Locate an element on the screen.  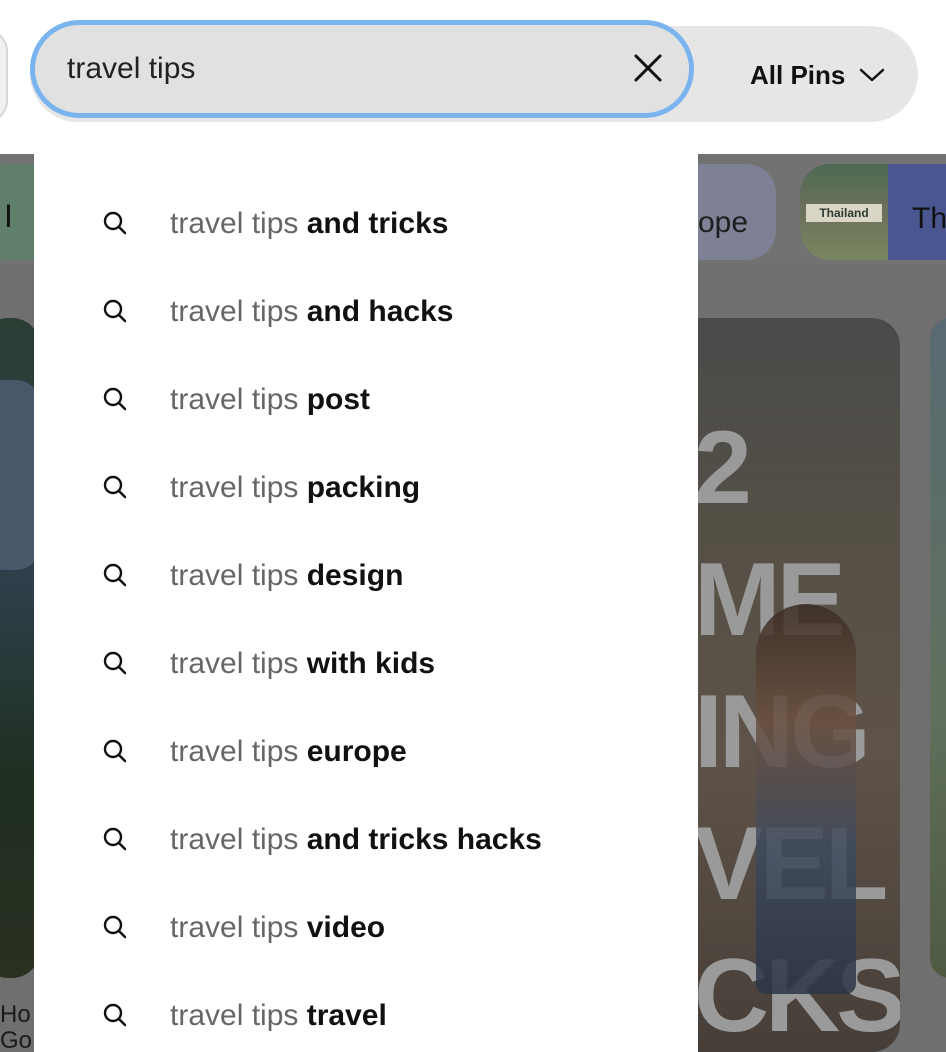
related-chip-left-label: I is located at coordinates (8, 216).